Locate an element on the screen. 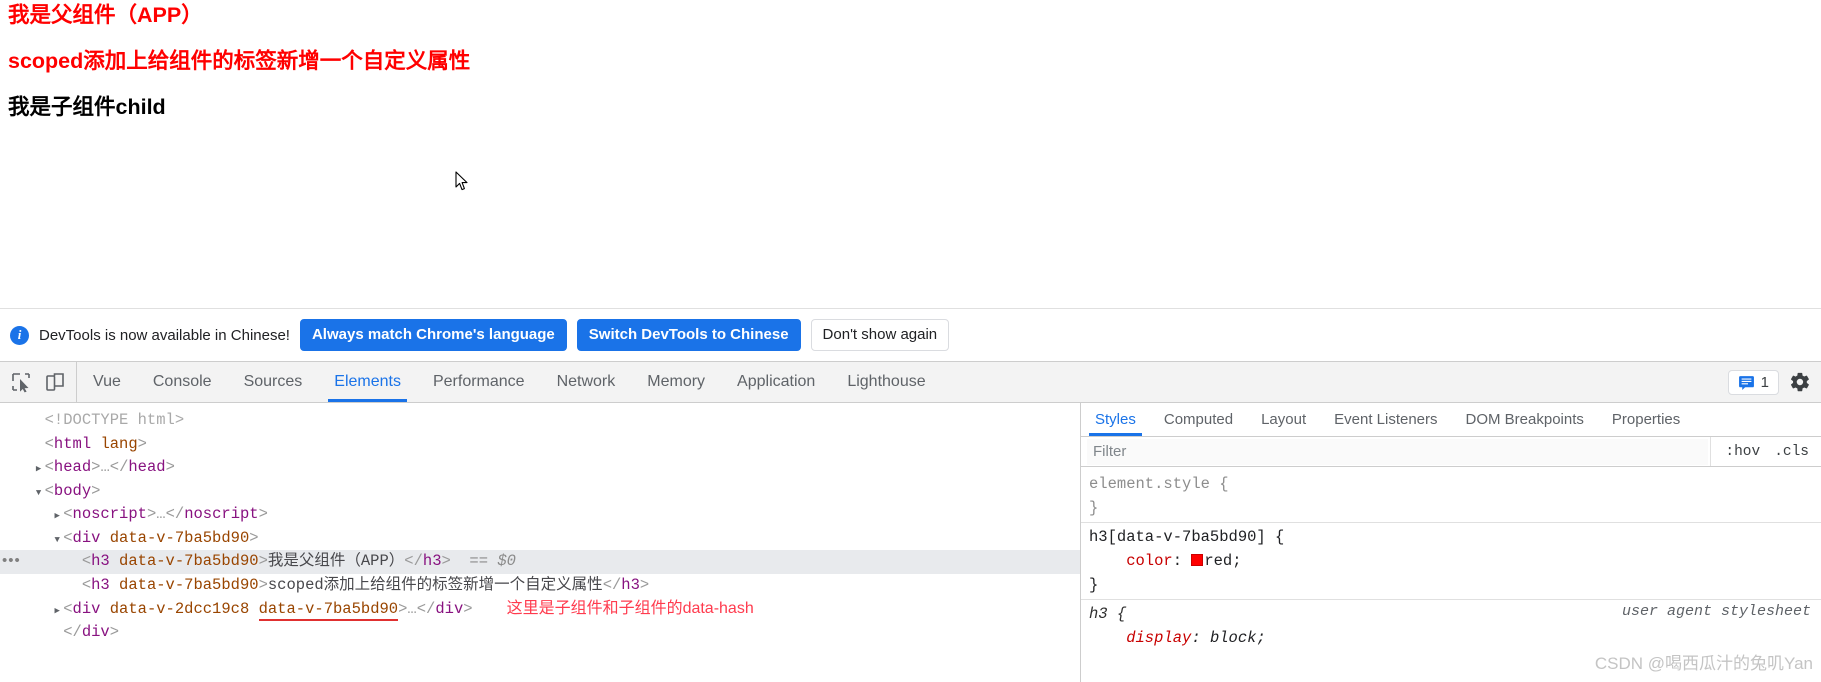 The image size is (1821, 682). tab-console: Console is located at coordinates (182, 382).